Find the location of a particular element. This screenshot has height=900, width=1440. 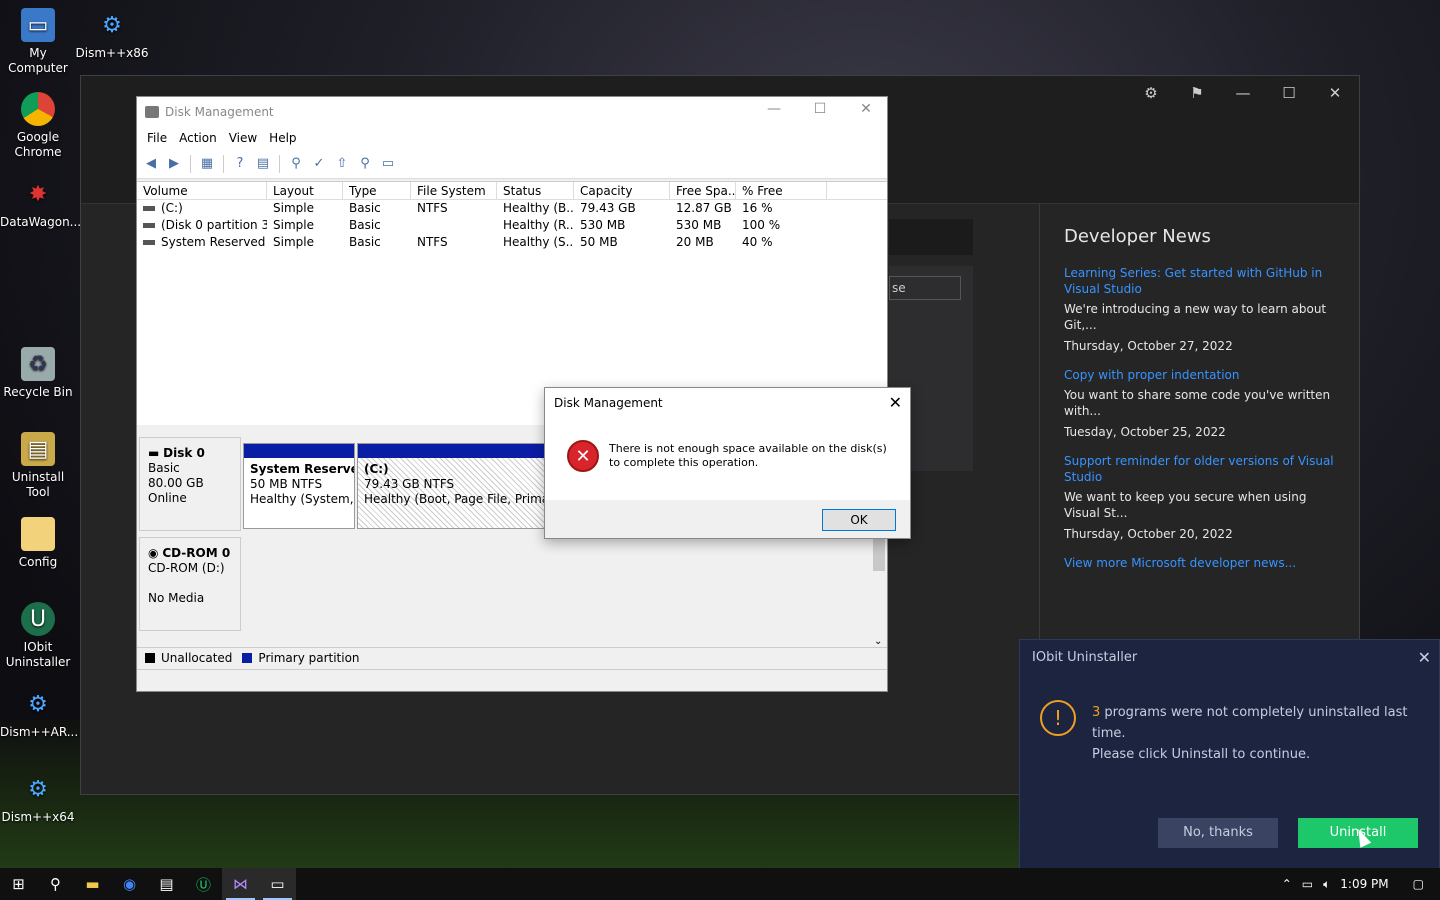

no-thanks-button: No, thanks is located at coordinates (1218, 833).